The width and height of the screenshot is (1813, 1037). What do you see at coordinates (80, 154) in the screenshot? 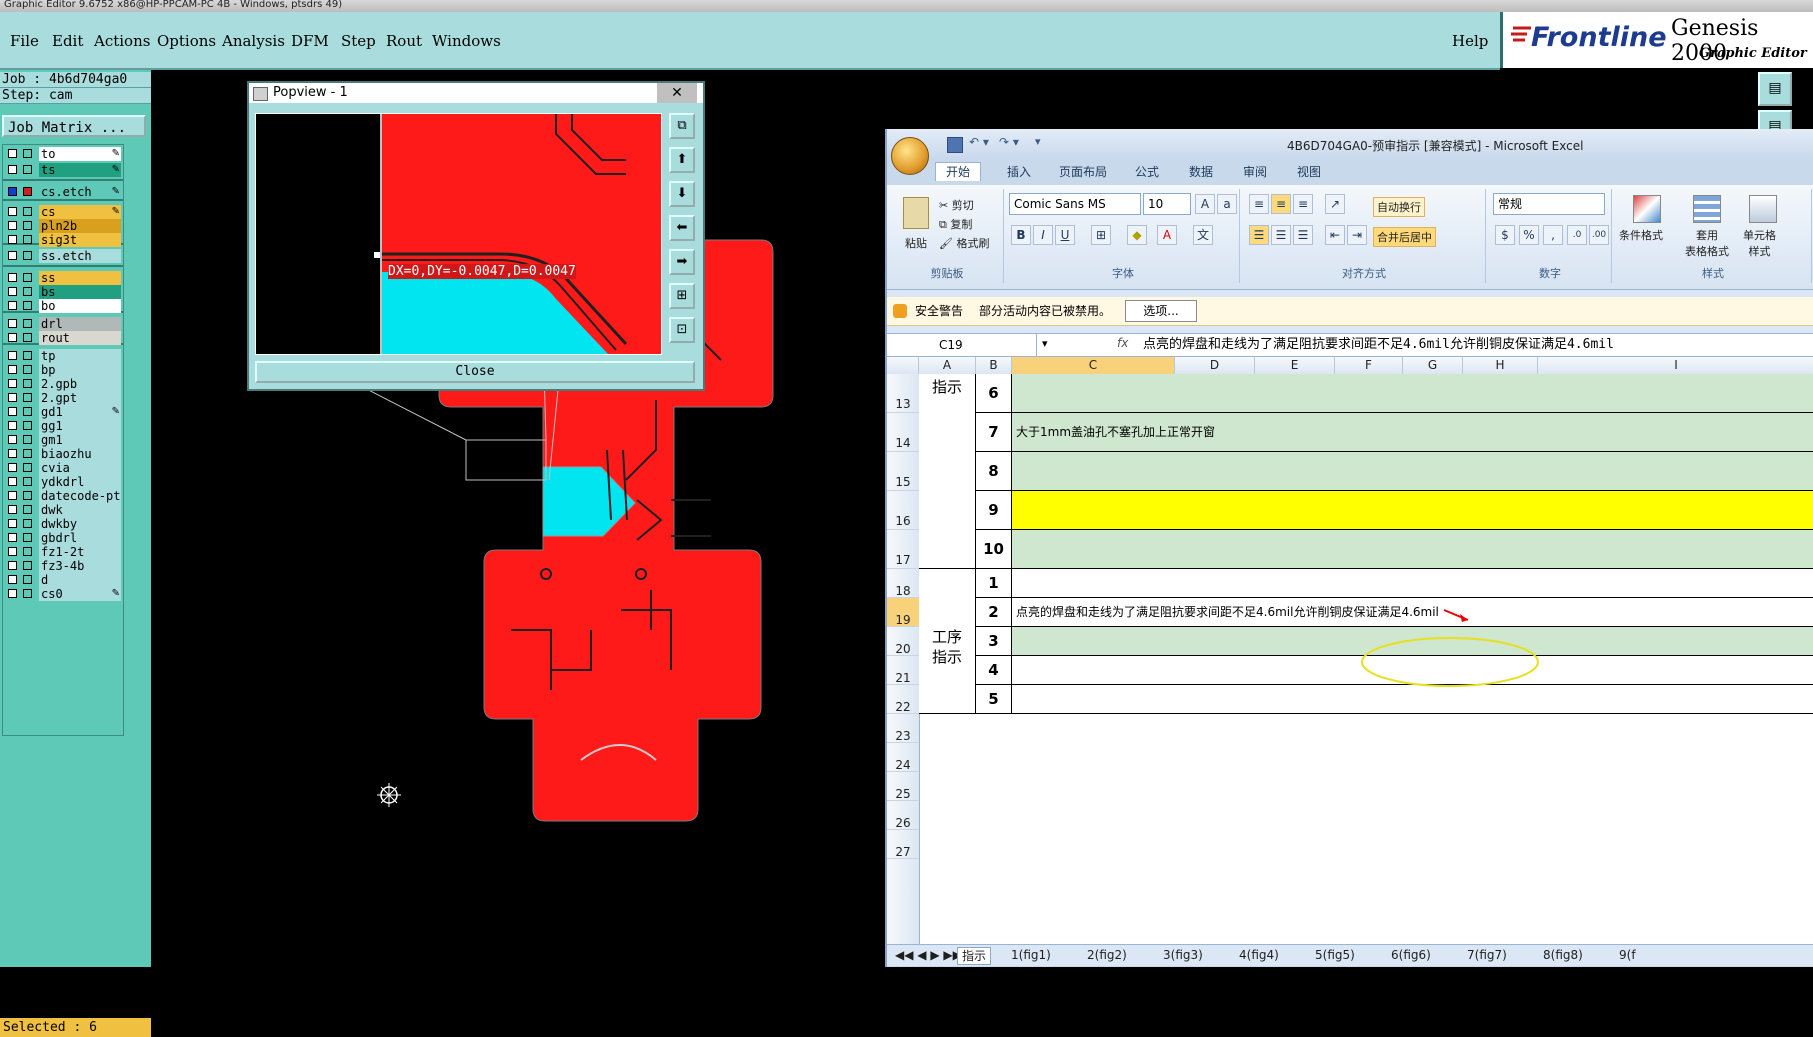
I see `layer-name: to` at bounding box center [80, 154].